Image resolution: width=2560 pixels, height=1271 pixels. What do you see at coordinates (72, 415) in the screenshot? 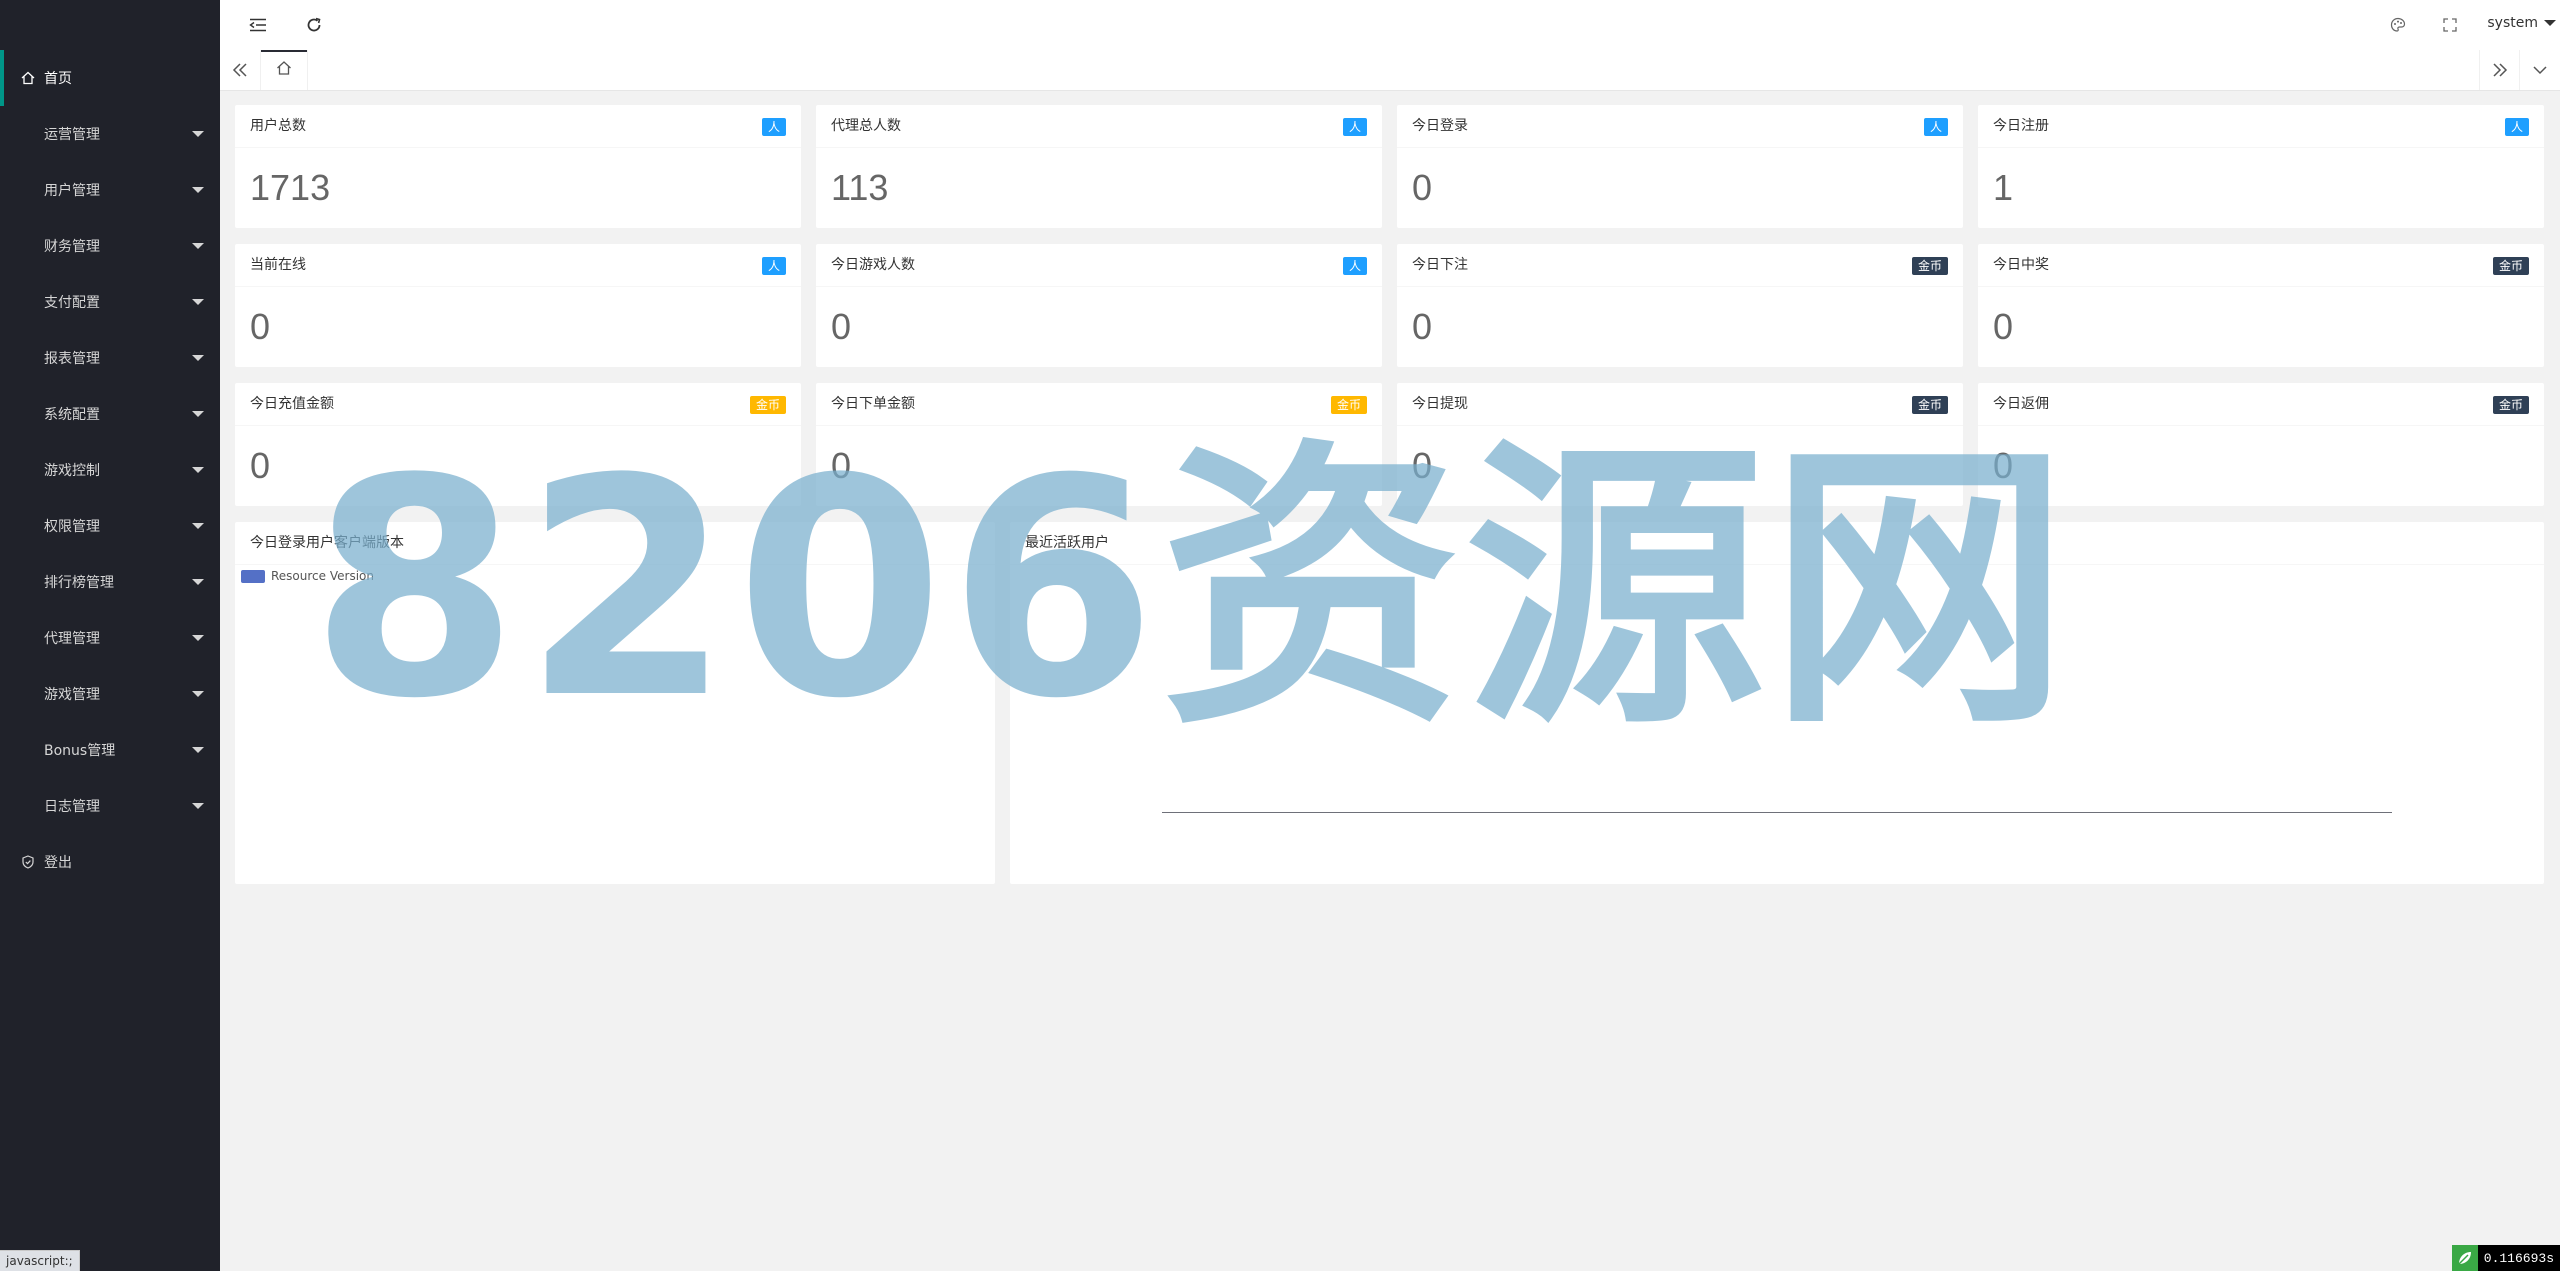
I see `sidebar-item-label: 系统配置` at bounding box center [72, 415].